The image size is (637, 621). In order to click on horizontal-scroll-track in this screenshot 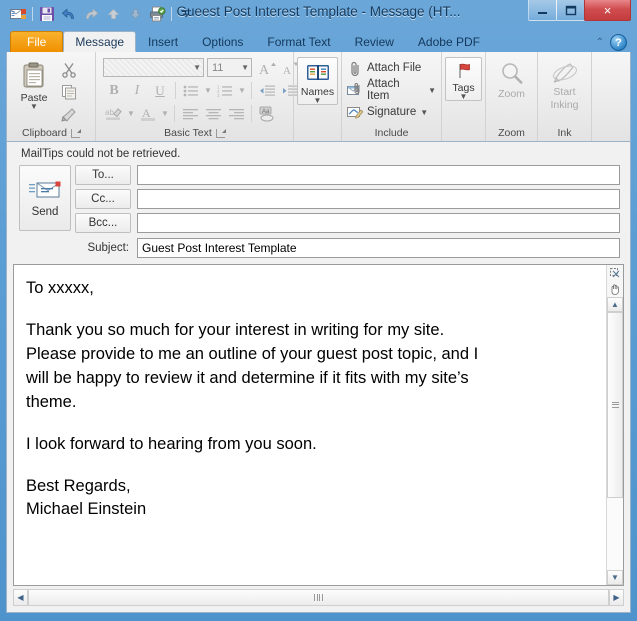, I will do `click(318, 597)`.